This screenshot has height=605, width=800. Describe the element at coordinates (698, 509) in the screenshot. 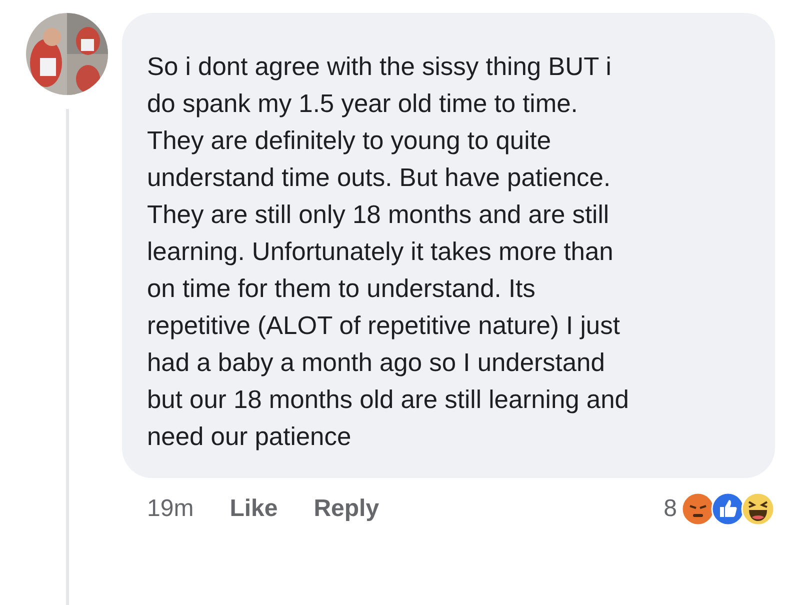

I see `angry-face-icon` at that location.